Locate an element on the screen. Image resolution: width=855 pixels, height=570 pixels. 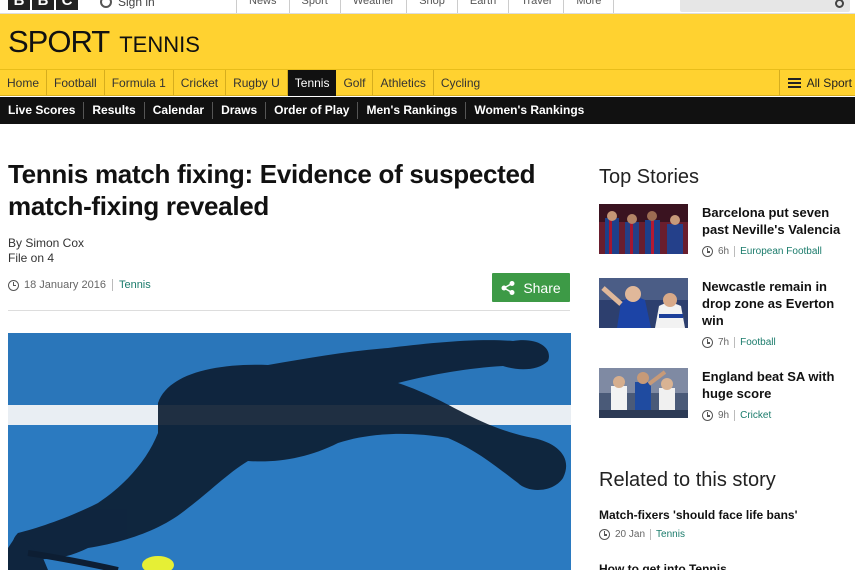
article-meta: 18 January 2016 Tennis is located at coordinates (79, 285).